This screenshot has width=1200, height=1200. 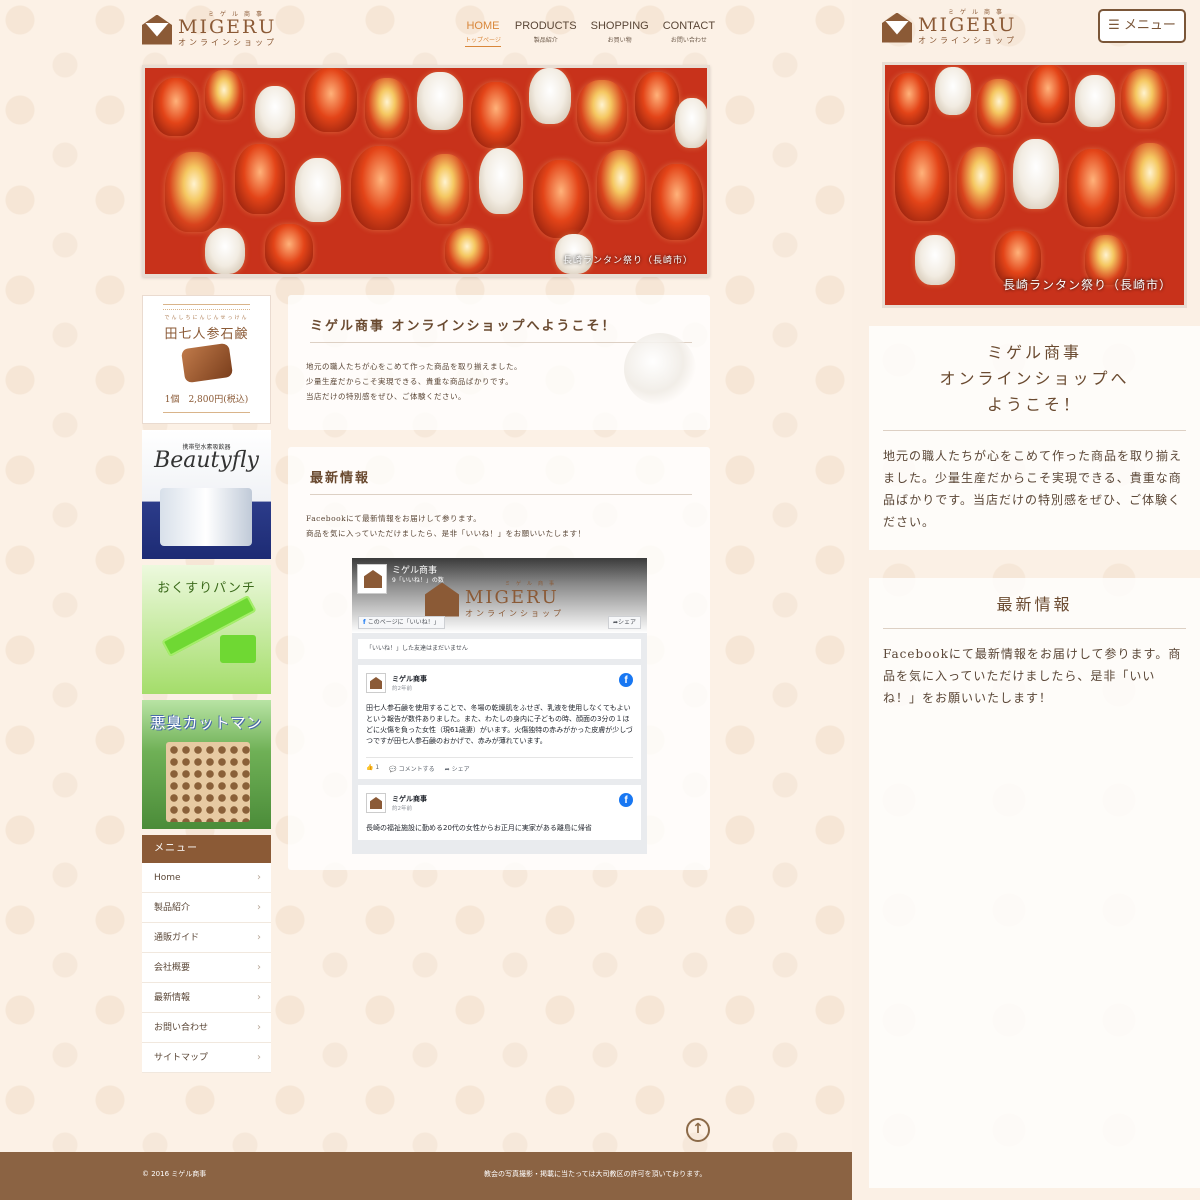 I want to click on facebook-share-button: ➦シェア, so click(x=624, y=622).